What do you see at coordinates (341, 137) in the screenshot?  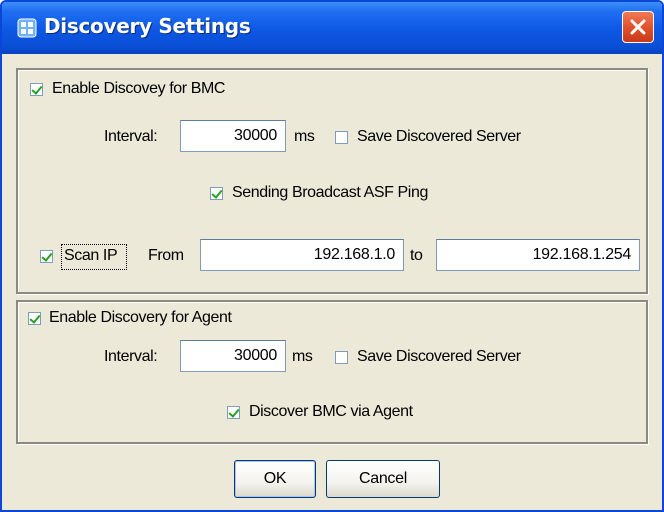 I see `bmc-save-server-checkbox` at bounding box center [341, 137].